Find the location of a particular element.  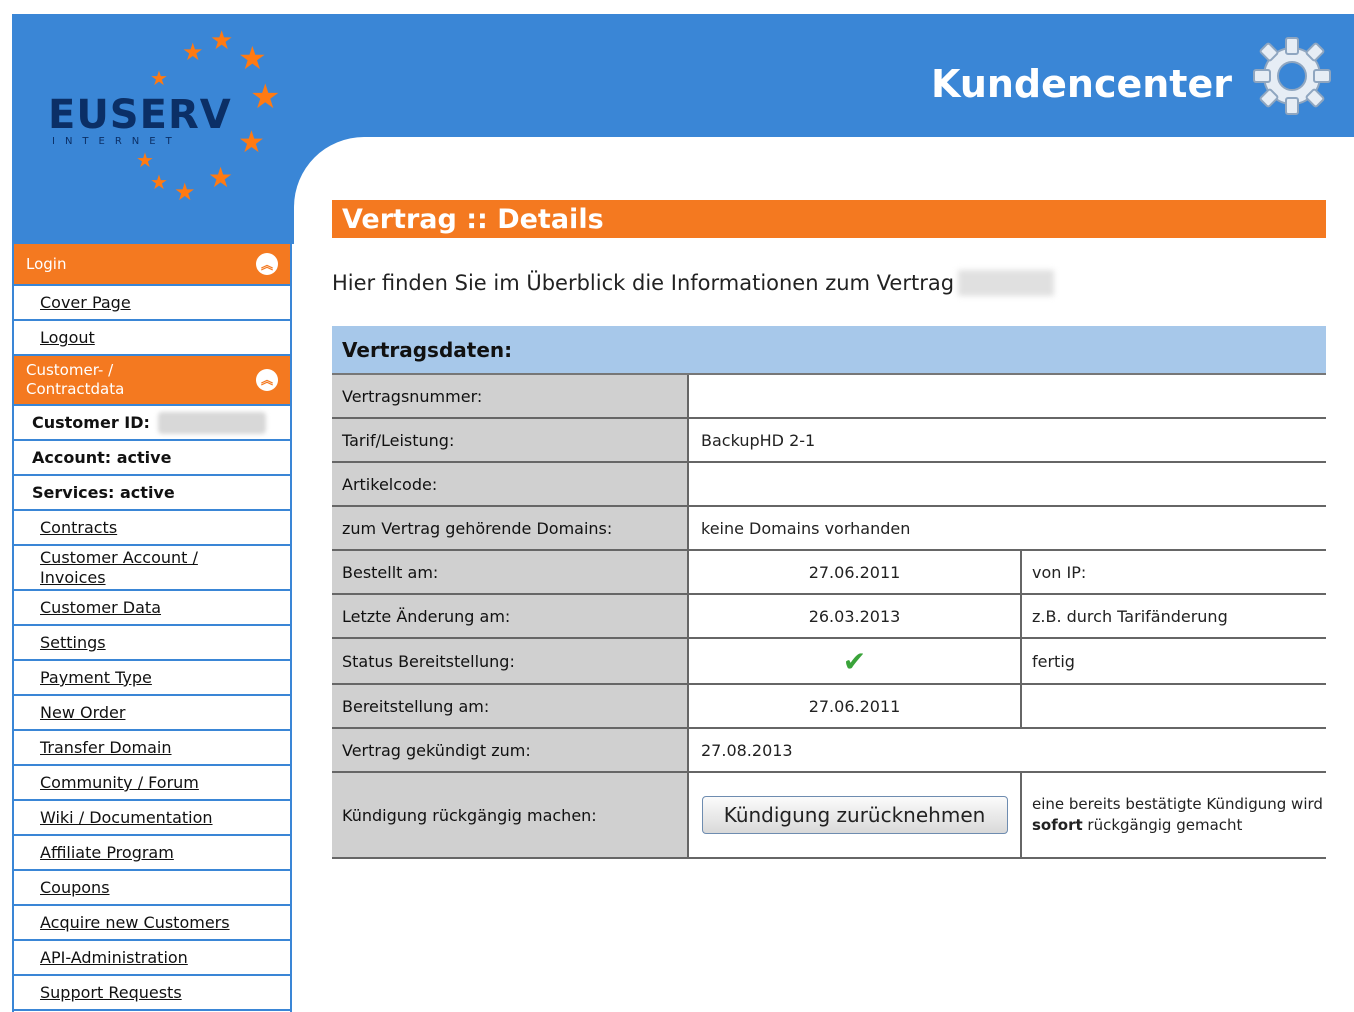

sidebar-item-coupons: Coupons is located at coordinates (152, 888).